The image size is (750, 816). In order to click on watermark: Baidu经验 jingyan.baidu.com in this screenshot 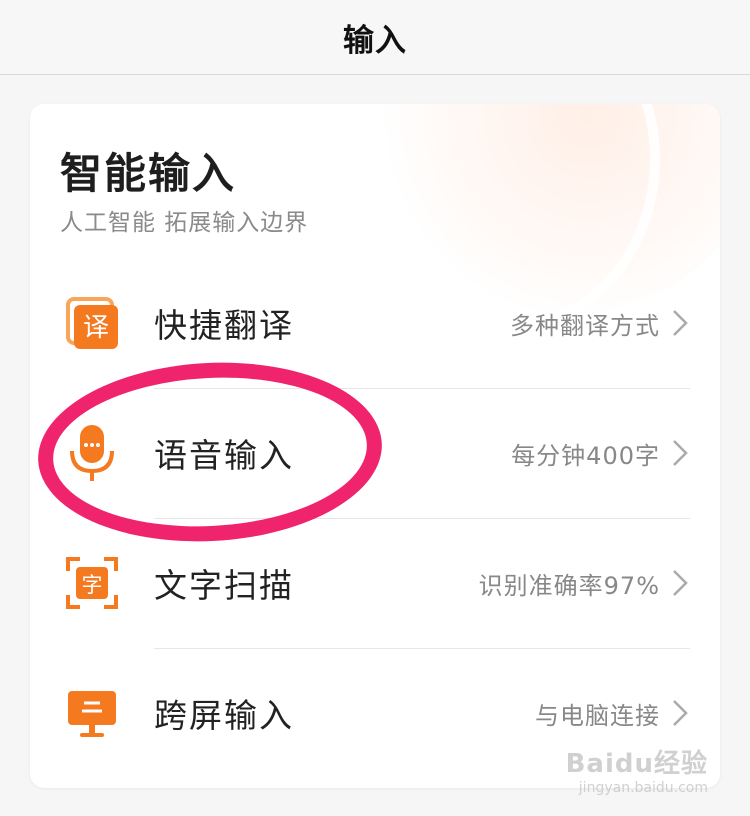, I will do `click(637, 769)`.